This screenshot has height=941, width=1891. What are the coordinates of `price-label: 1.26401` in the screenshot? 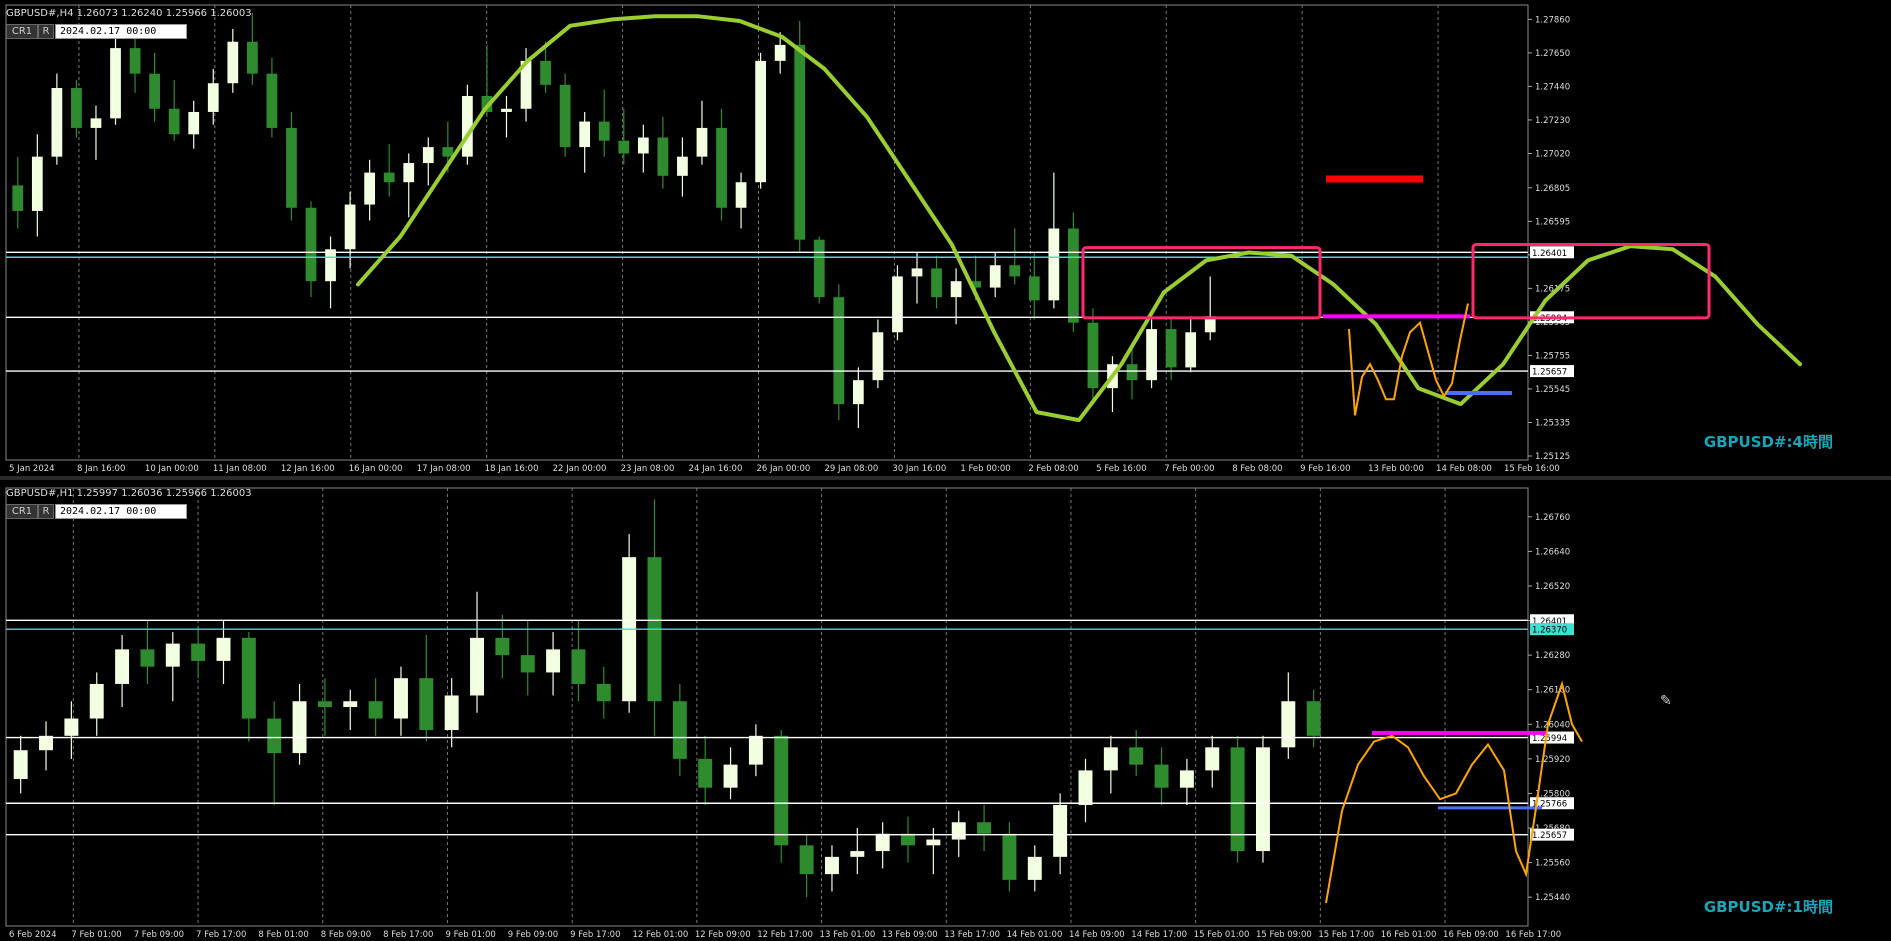 It's located at (1549, 254).